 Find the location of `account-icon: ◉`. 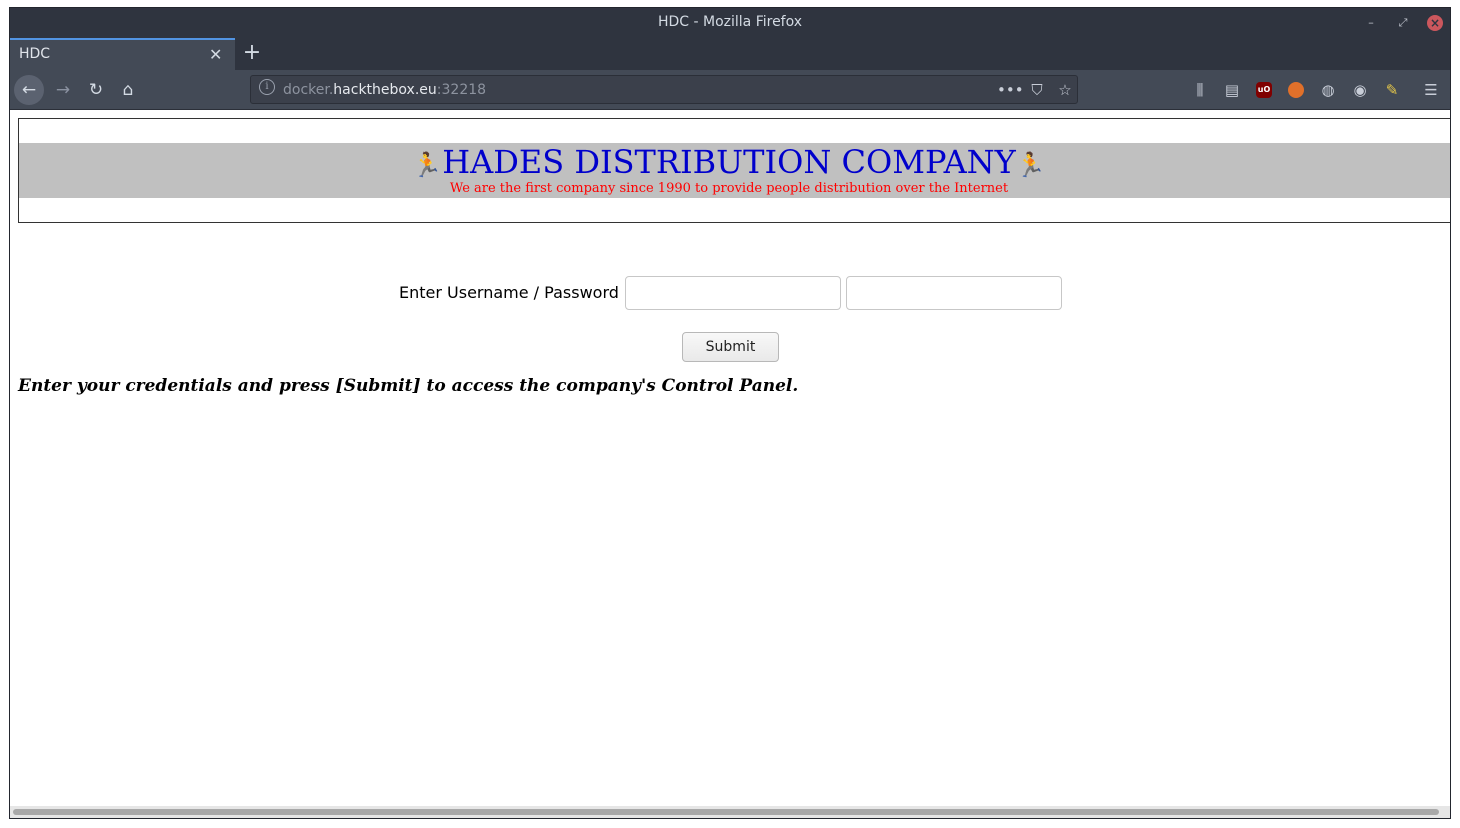

account-icon: ◉ is located at coordinates (1360, 90).